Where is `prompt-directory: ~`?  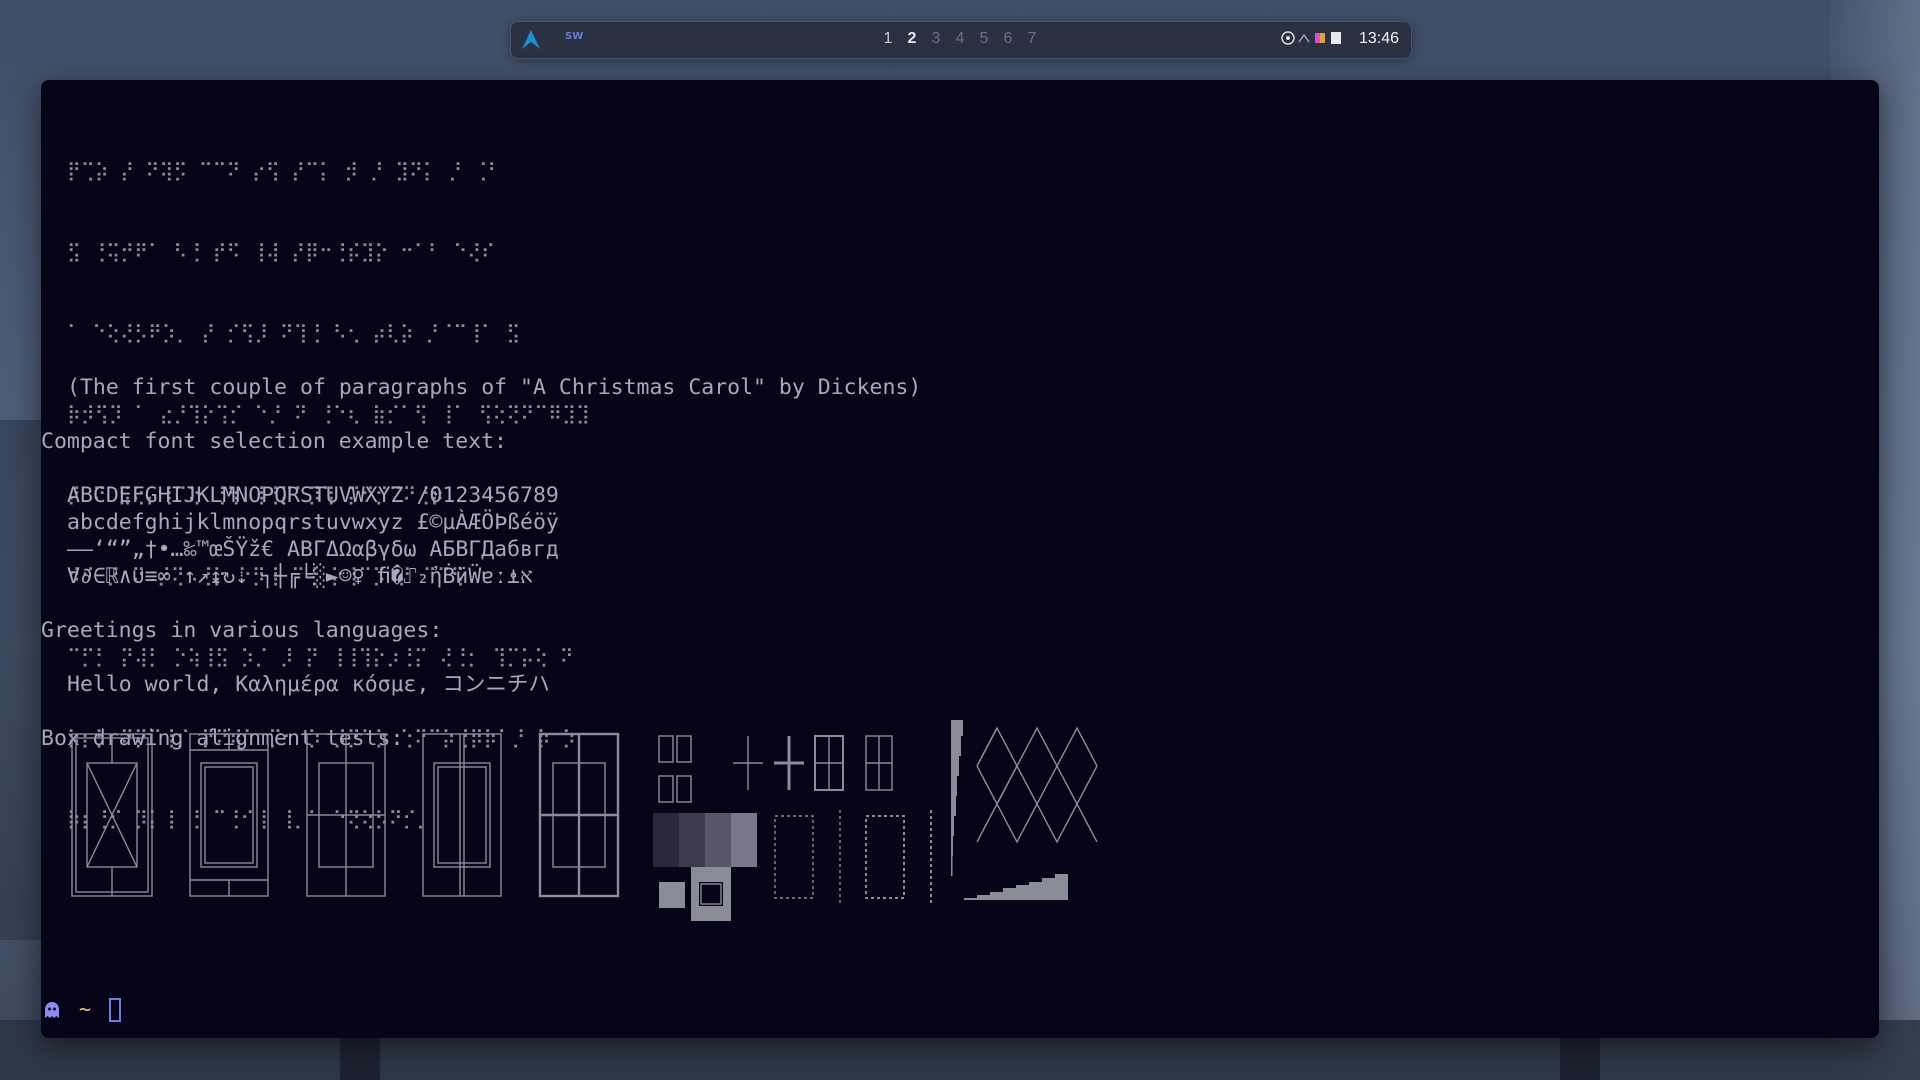
prompt-directory: ~ is located at coordinates (85, 1009).